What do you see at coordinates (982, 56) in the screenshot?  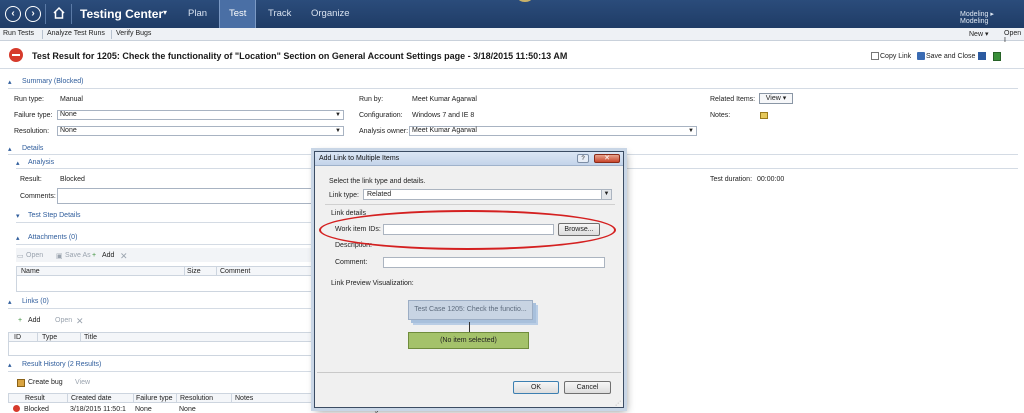 I see `save-icon` at bounding box center [982, 56].